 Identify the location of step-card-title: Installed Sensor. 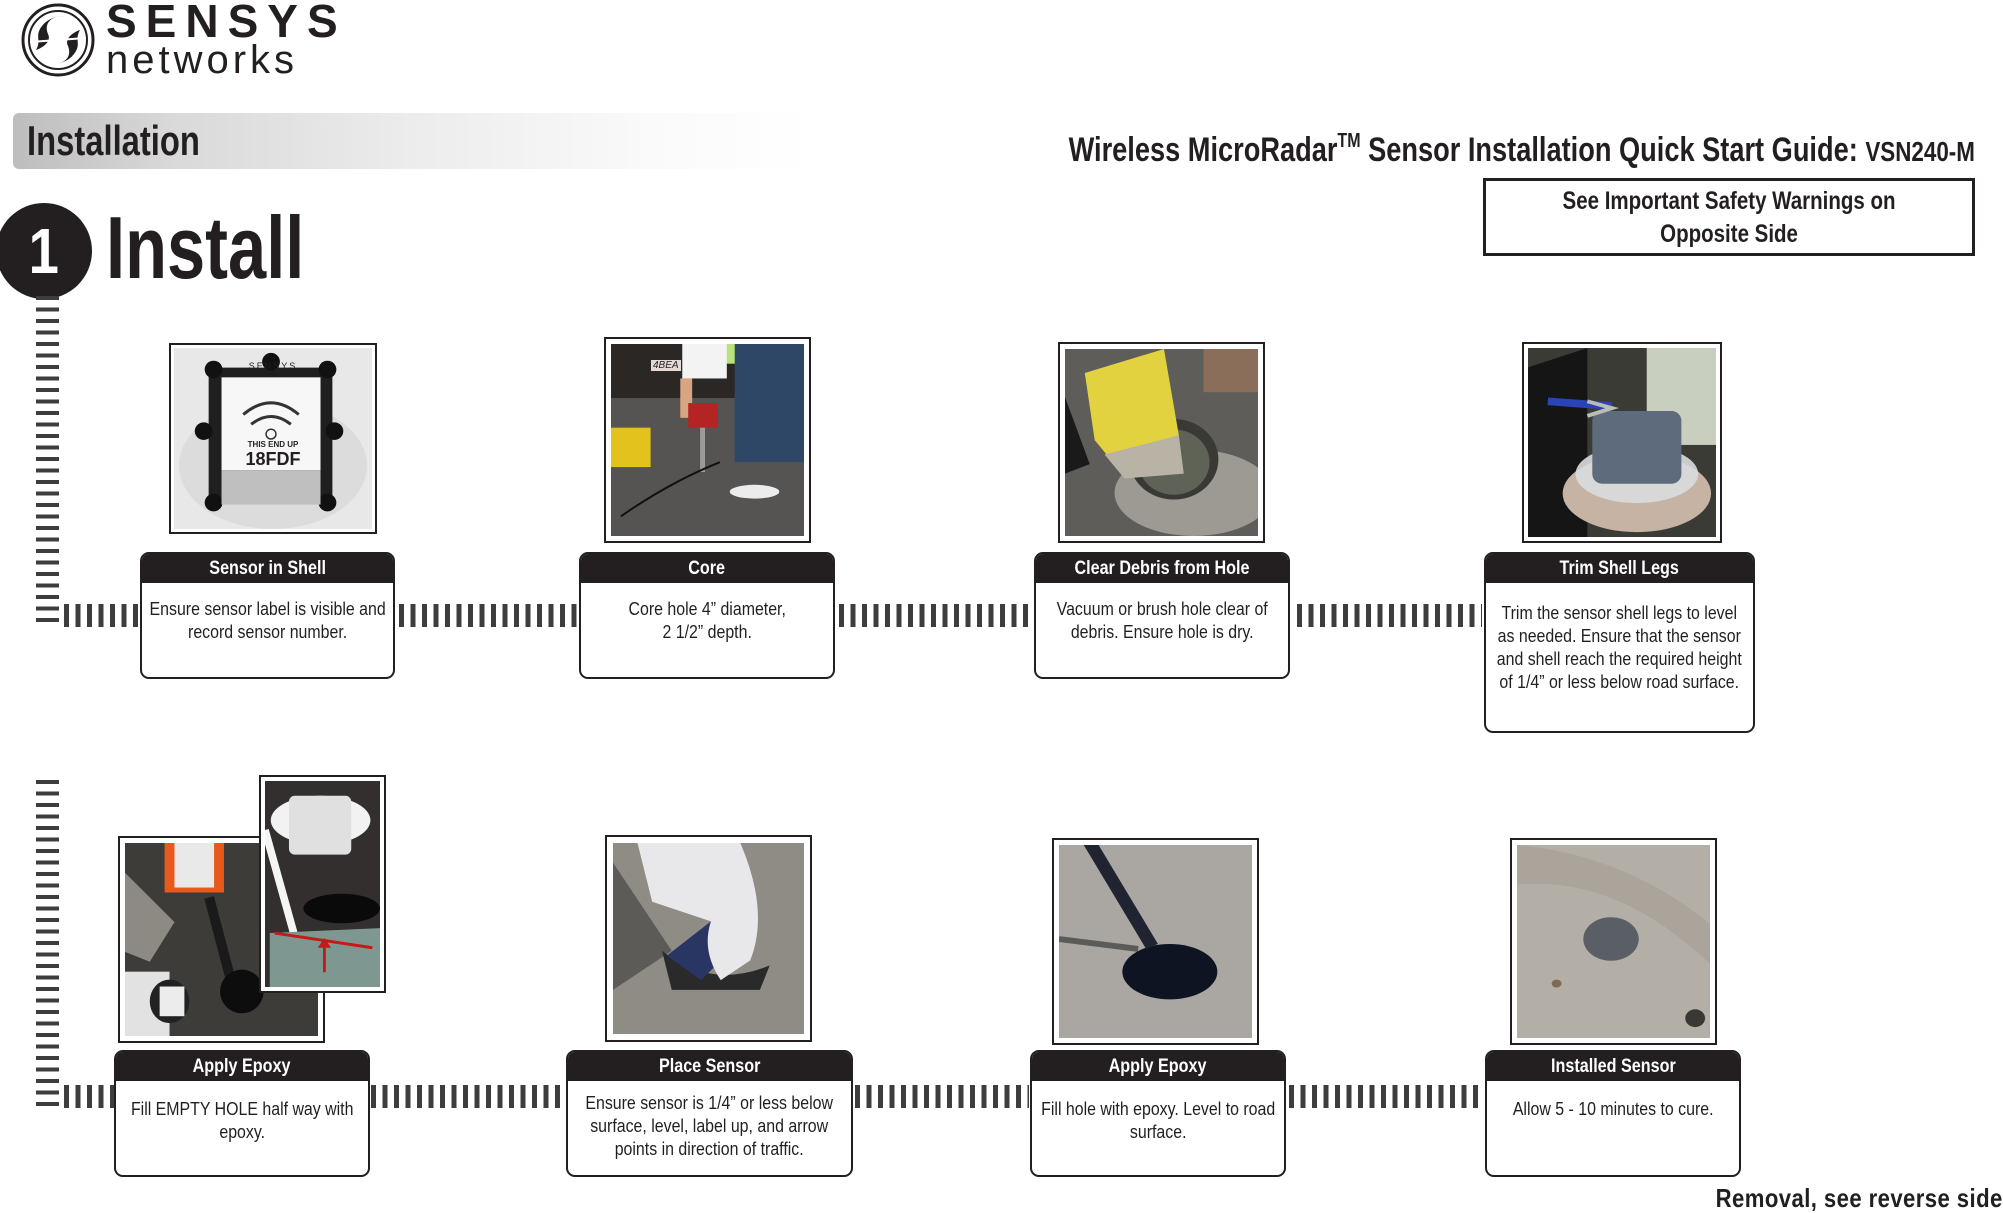
(1613, 1066).